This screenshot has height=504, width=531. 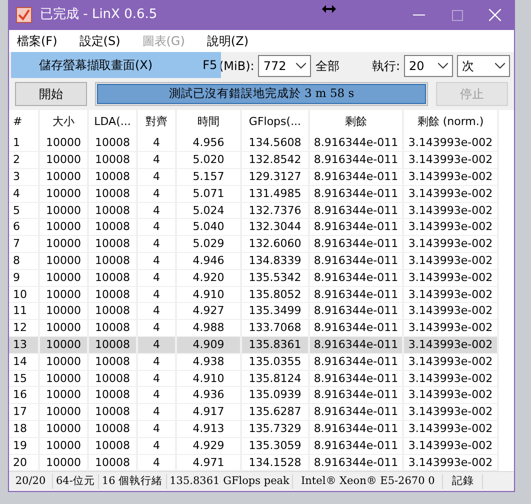 What do you see at coordinates (51, 94) in the screenshot?
I see `start-button: 開始` at bounding box center [51, 94].